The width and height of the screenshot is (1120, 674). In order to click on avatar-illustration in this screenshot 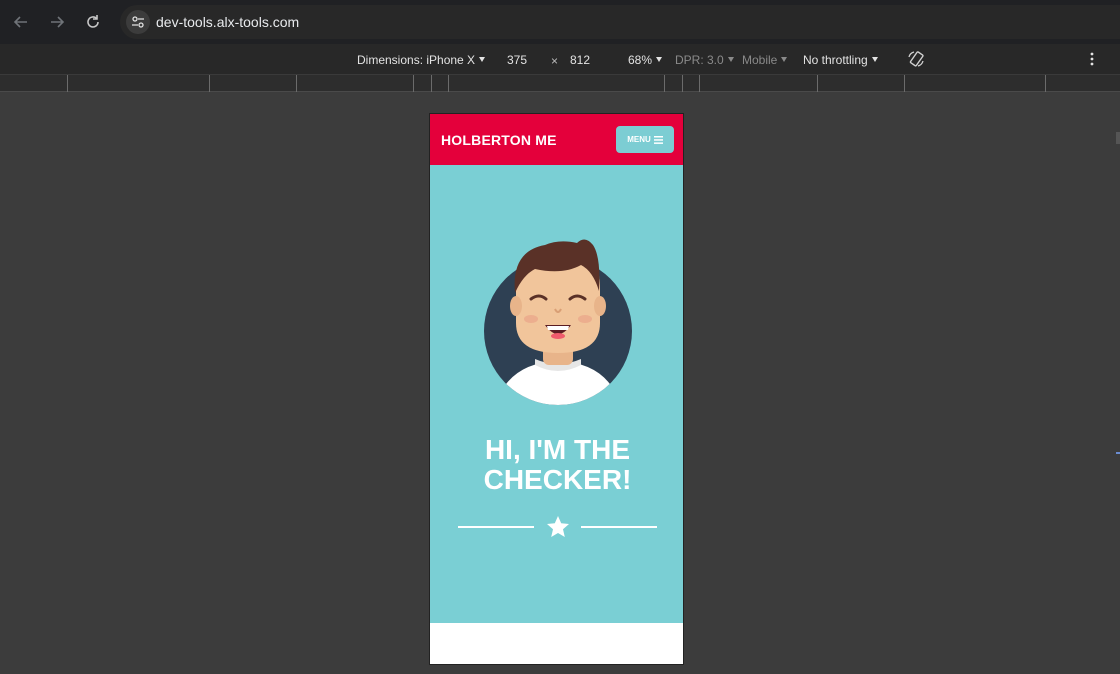, I will do `click(558, 322)`.